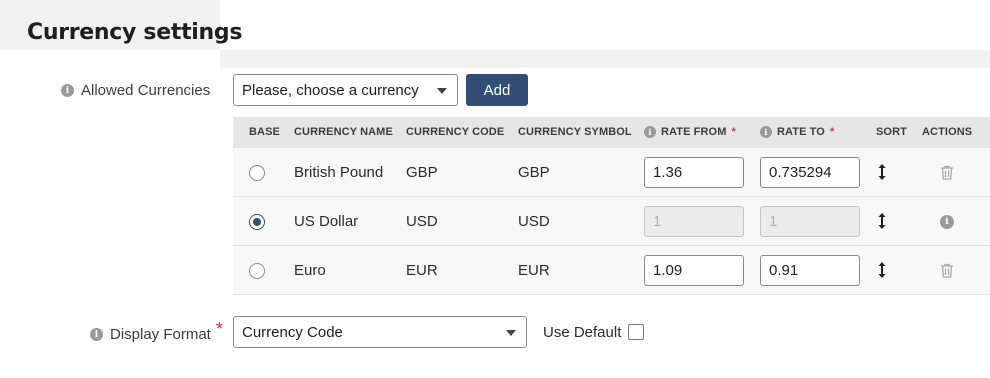 This screenshot has width=990, height=378. I want to click on rate-to-input: 1, so click(810, 221).